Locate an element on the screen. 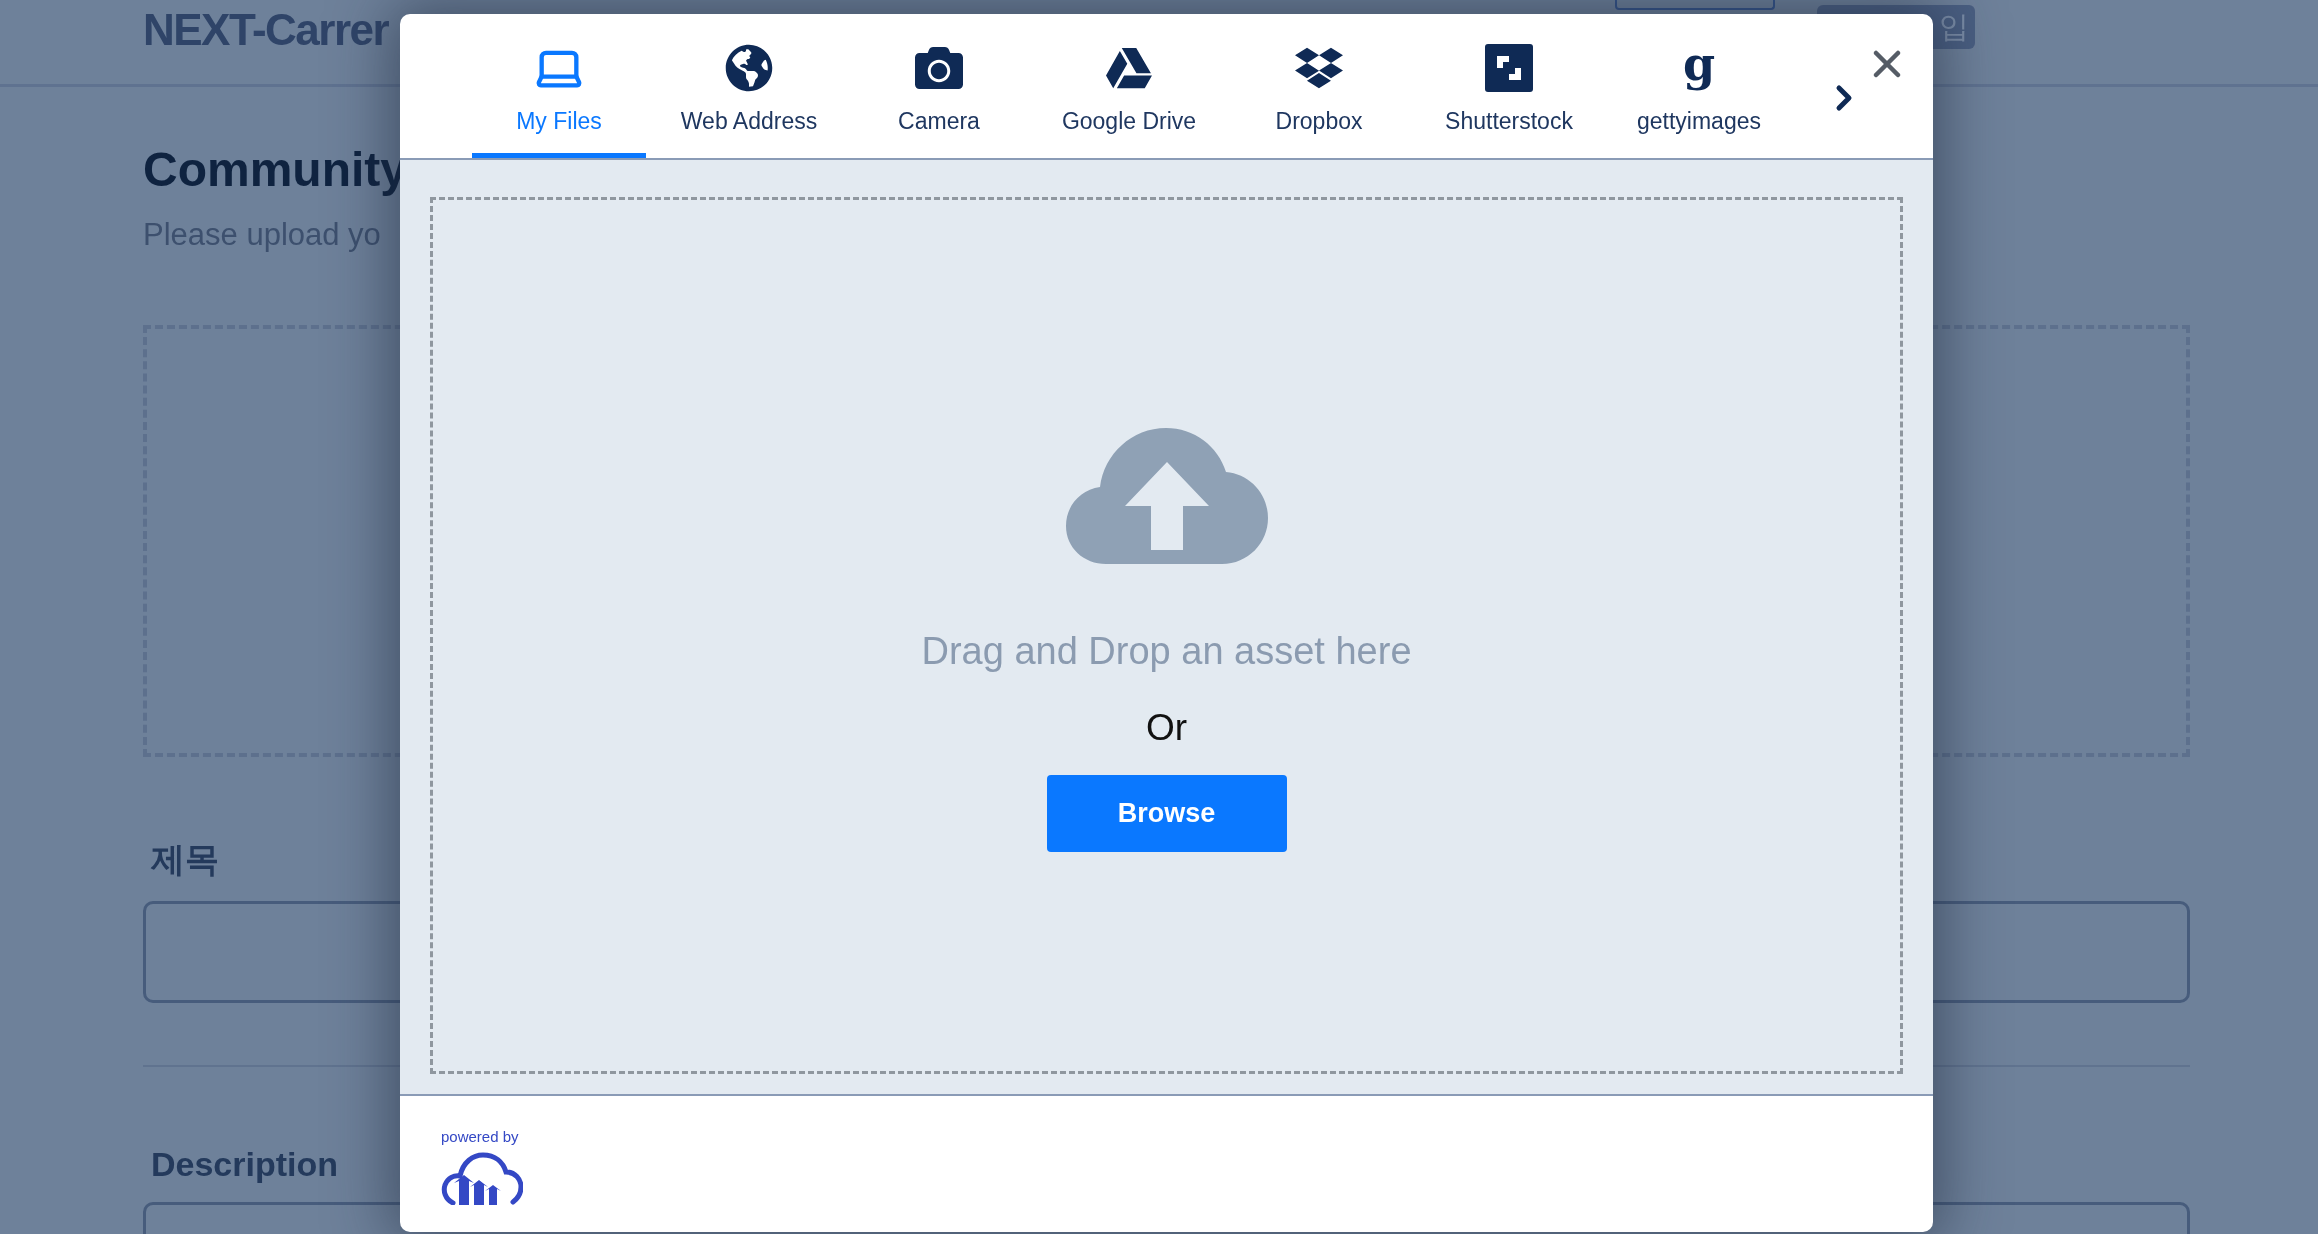 This screenshot has width=2318, height=1234. browse-button: Browse is located at coordinates (1166, 813).